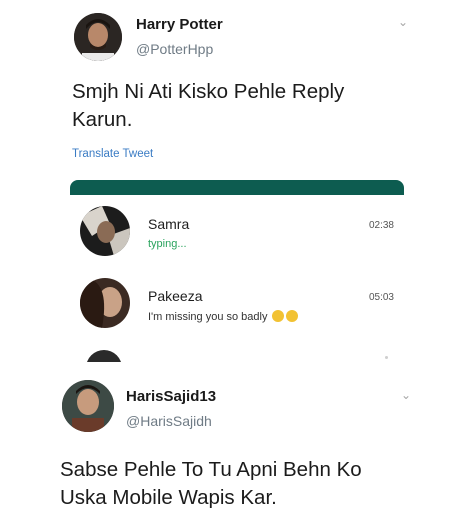 This screenshot has height=520, width=450. What do you see at coordinates (237, 187) in the screenshot?
I see `chat-header-bar` at bounding box center [237, 187].